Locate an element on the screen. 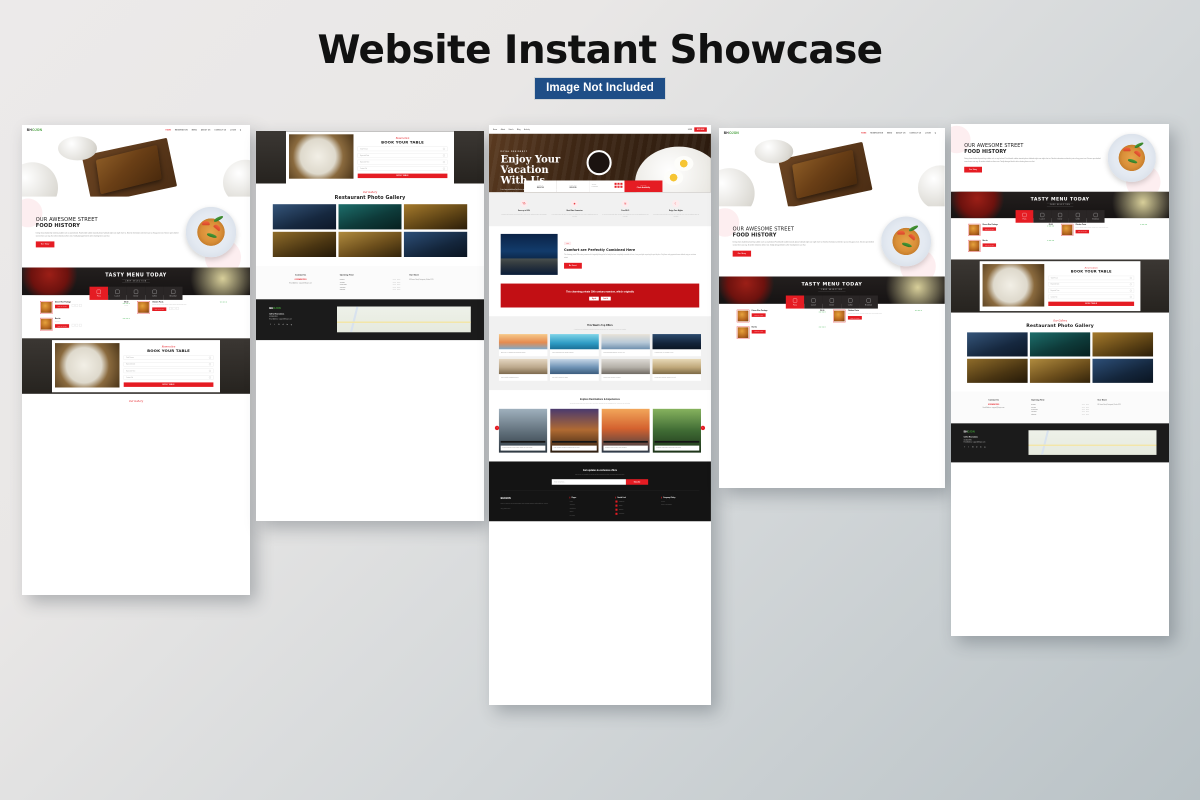 The image size is (1200, 800). footer-link: Contact Us is located at coordinates (589, 507).